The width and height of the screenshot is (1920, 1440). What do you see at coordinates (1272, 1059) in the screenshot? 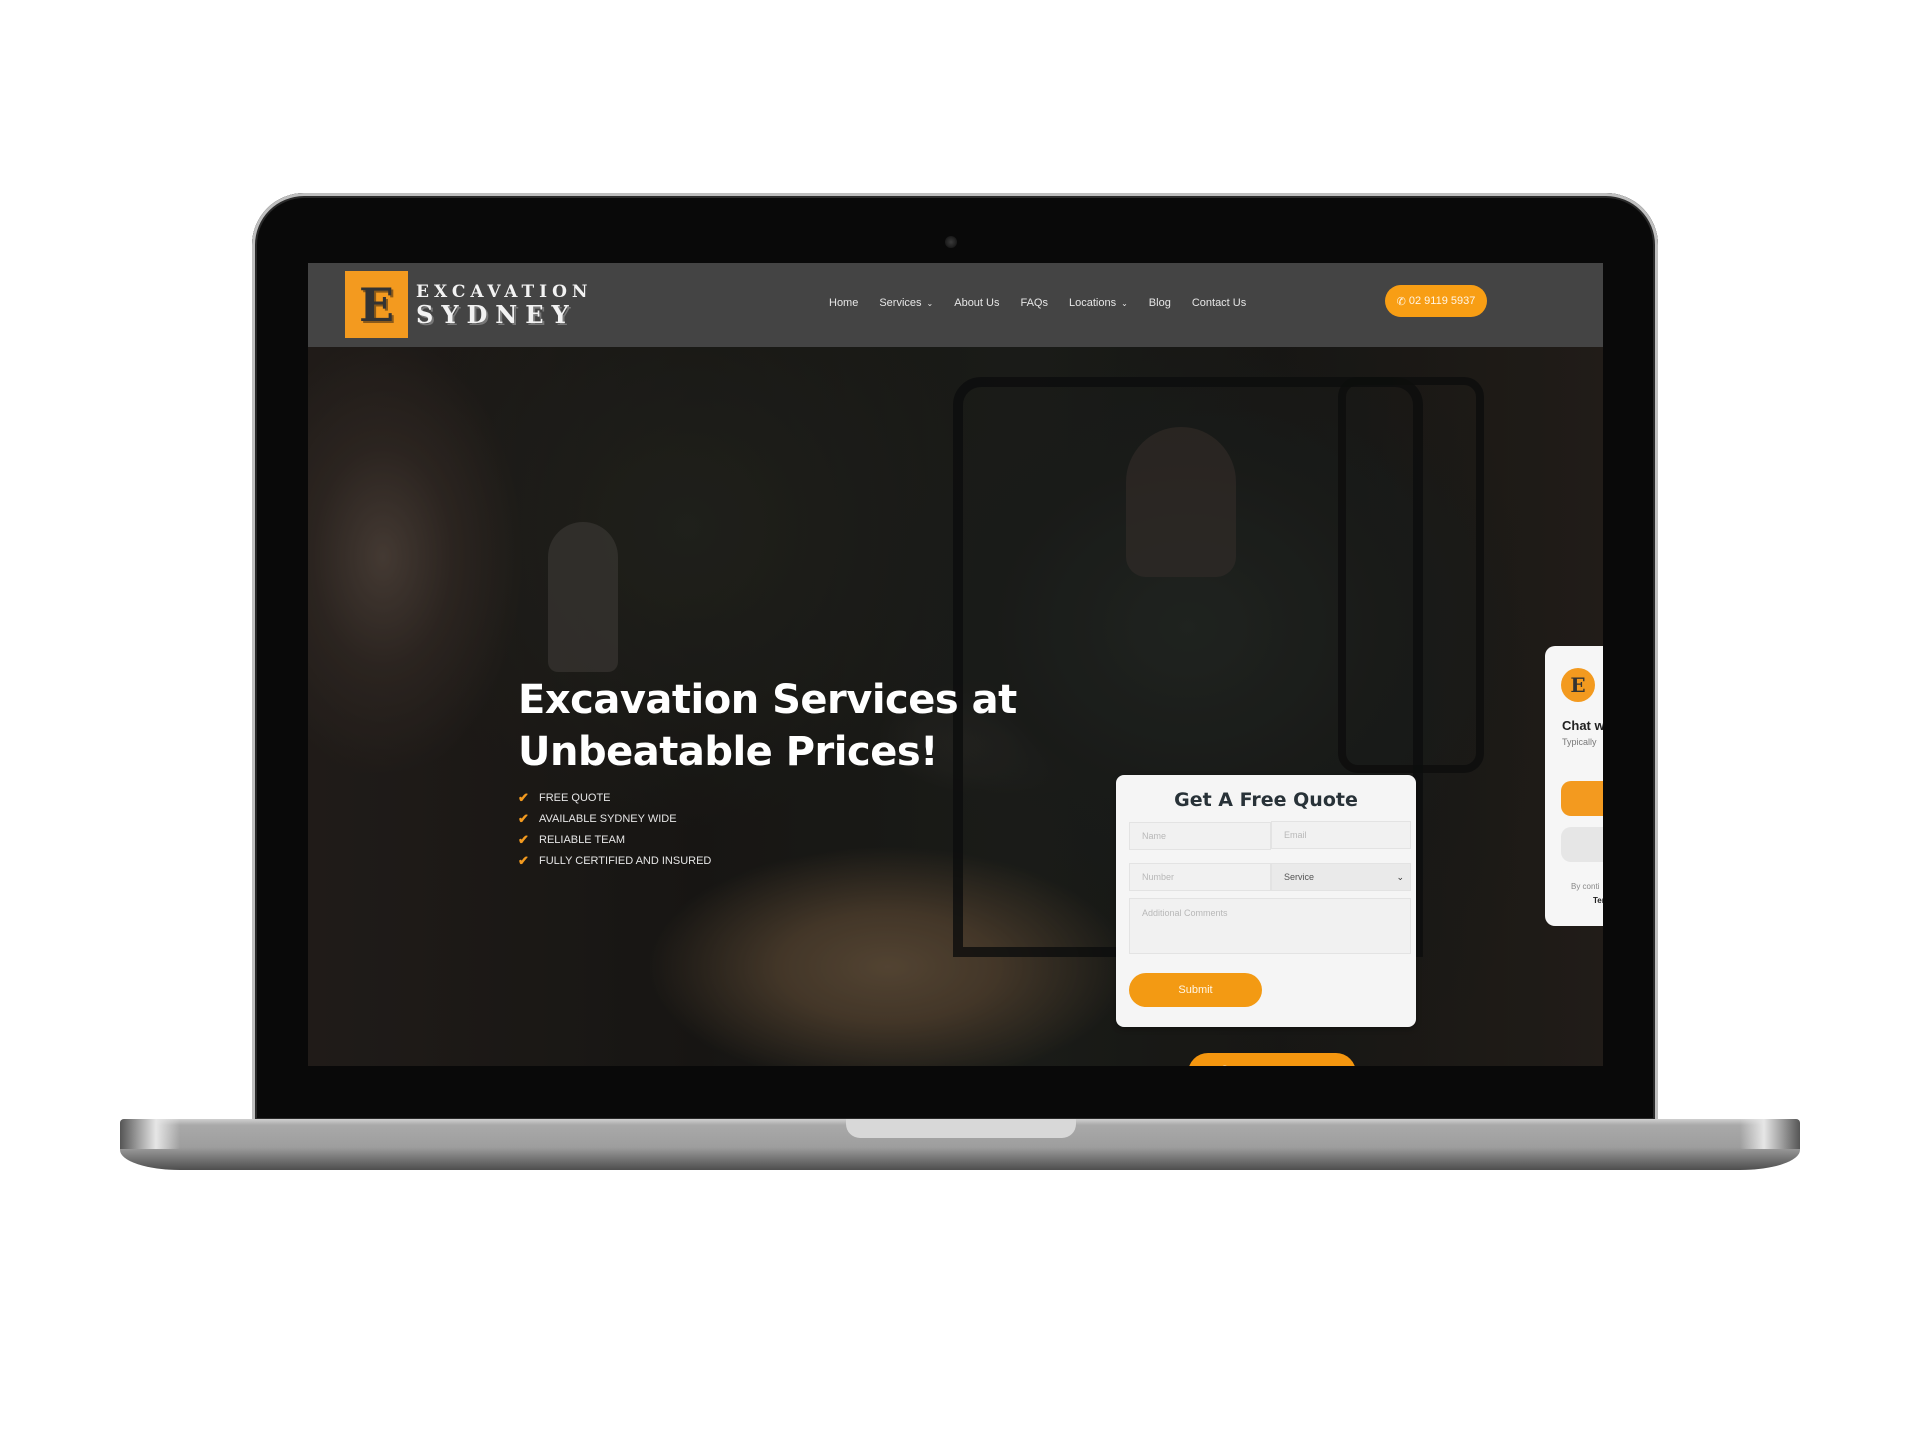
I see `floating-phone-button: ✆ 02 9119 5937` at bounding box center [1272, 1059].